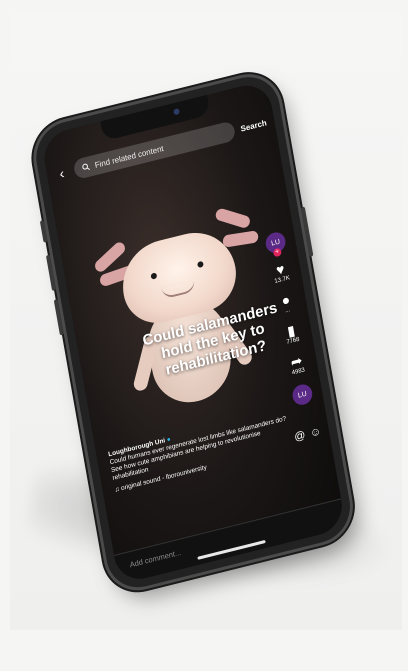  Describe the element at coordinates (117, 489) in the screenshot. I see `music-note-icon: ♫` at that location.